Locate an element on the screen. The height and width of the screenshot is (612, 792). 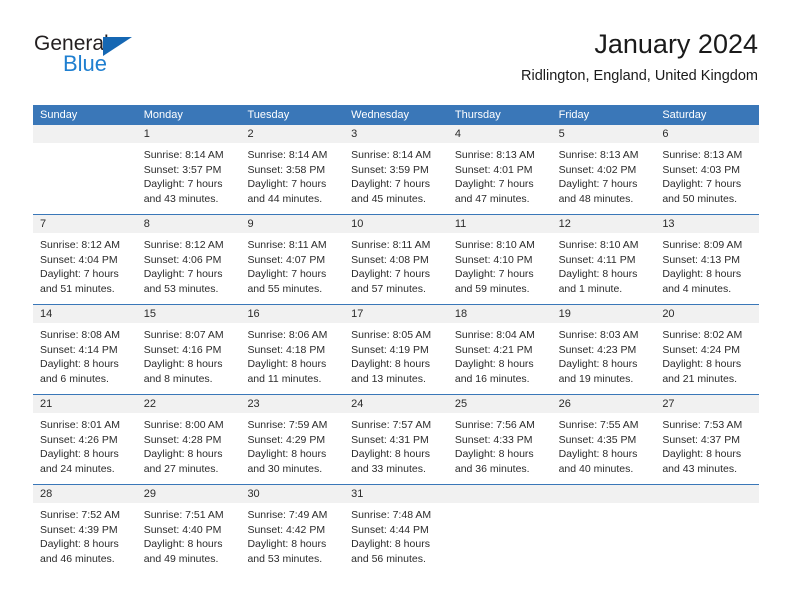
weekday-header-tuesday: Tuesday is located at coordinates (268, 115).